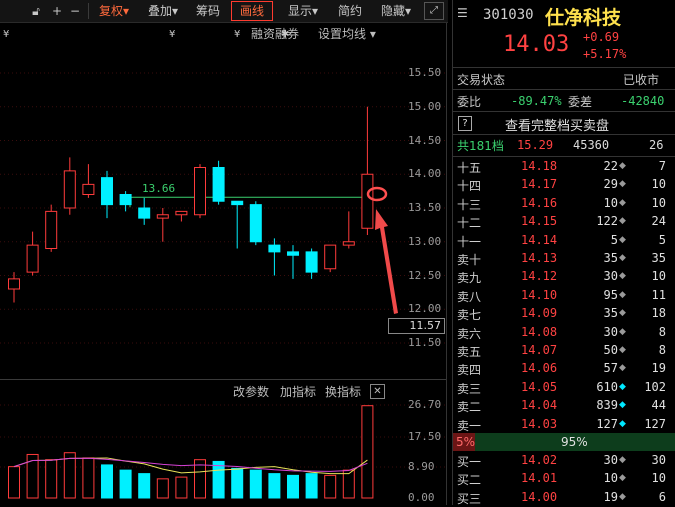 This screenshot has width=675, height=507. What do you see at coordinates (425, 309) in the screenshot?
I see `price-tick-label: 12.00` at bounding box center [425, 309].